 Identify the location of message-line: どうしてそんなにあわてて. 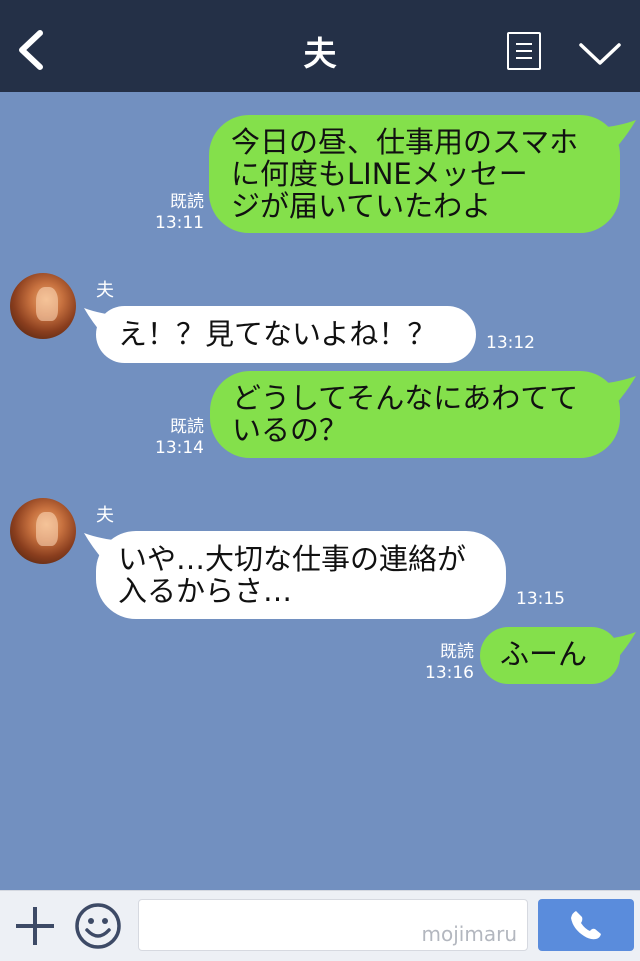
(405, 398).